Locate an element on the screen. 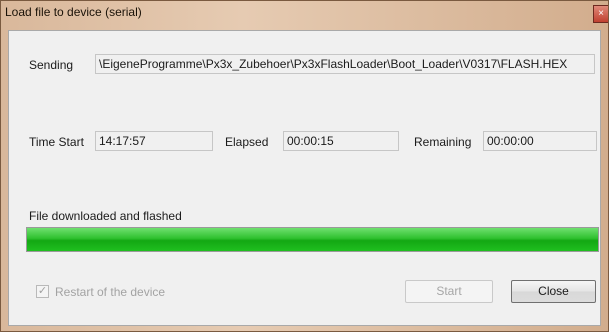 The height and width of the screenshot is (332, 609). progress-bar is located at coordinates (312, 239).